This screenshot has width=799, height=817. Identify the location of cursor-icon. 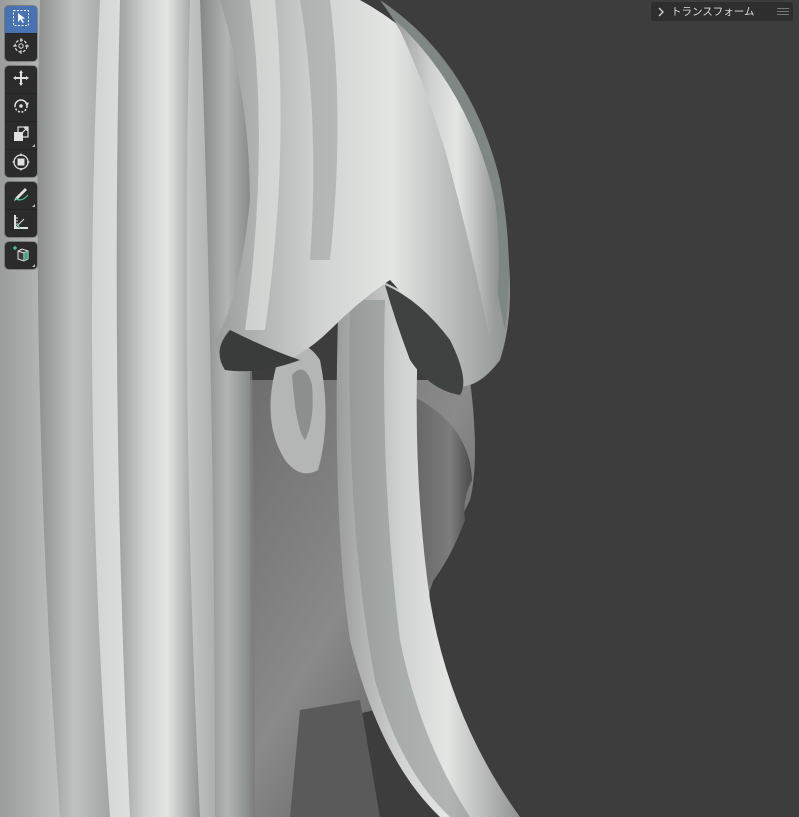
(21, 48).